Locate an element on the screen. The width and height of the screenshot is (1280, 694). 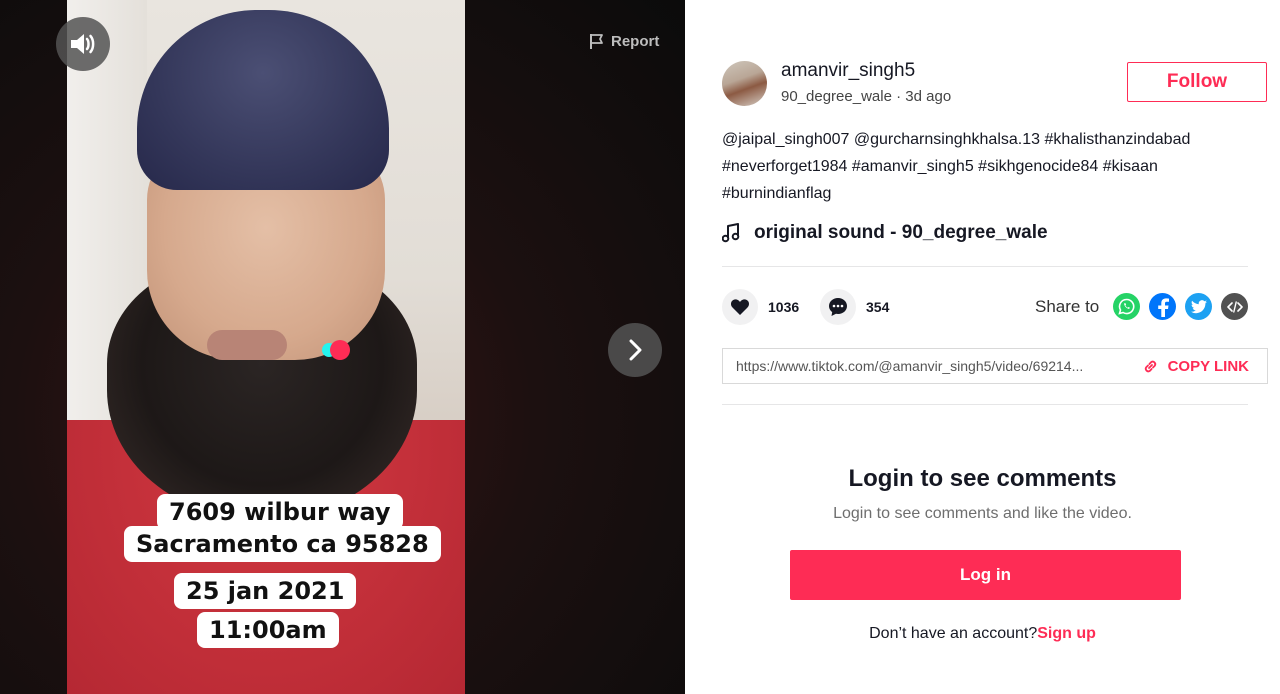
twitter-share-button is located at coordinates (1198, 306).